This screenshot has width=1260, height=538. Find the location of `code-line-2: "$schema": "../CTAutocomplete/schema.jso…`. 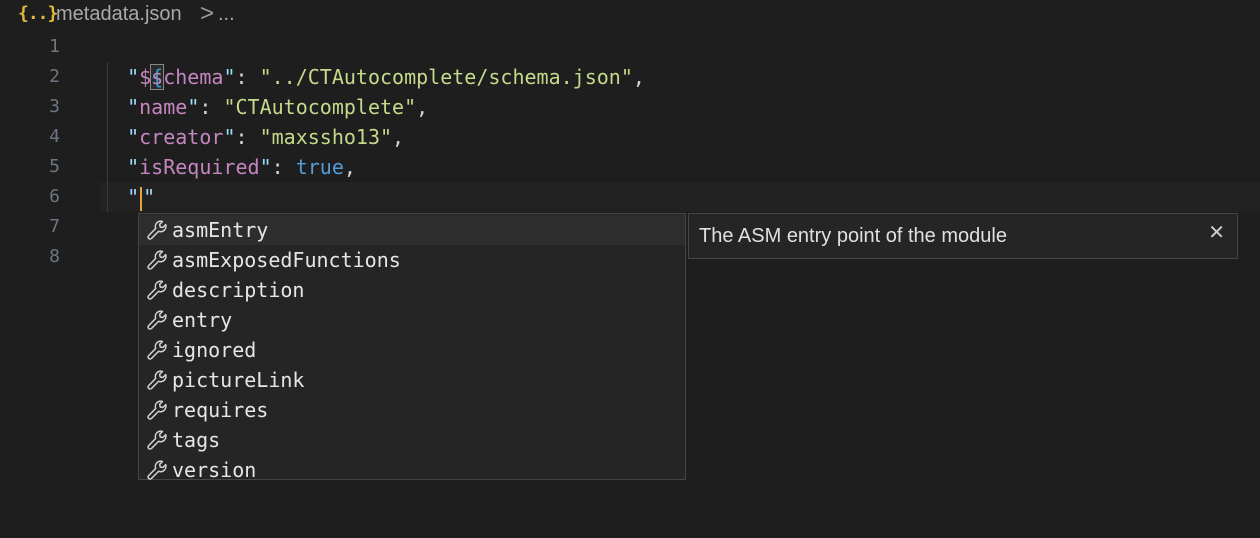

code-line-2: "$schema": "../CTAutocomplete/schema.jso… is located at coordinates (374, 77).